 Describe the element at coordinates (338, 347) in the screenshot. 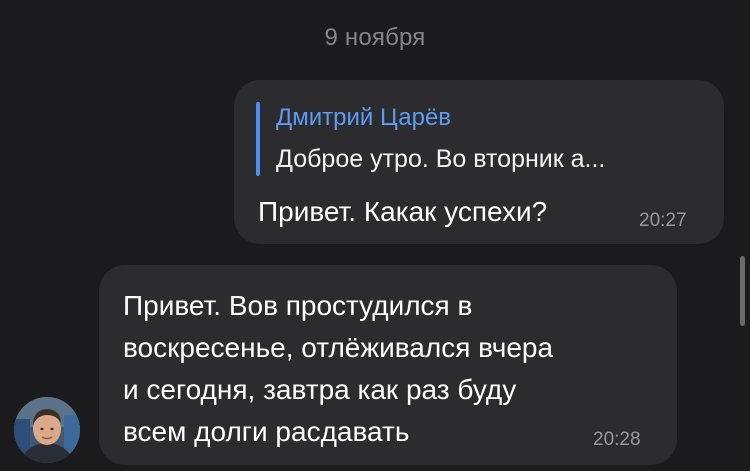

I see `message-line: воскресенье, отлёживался вчера` at that location.